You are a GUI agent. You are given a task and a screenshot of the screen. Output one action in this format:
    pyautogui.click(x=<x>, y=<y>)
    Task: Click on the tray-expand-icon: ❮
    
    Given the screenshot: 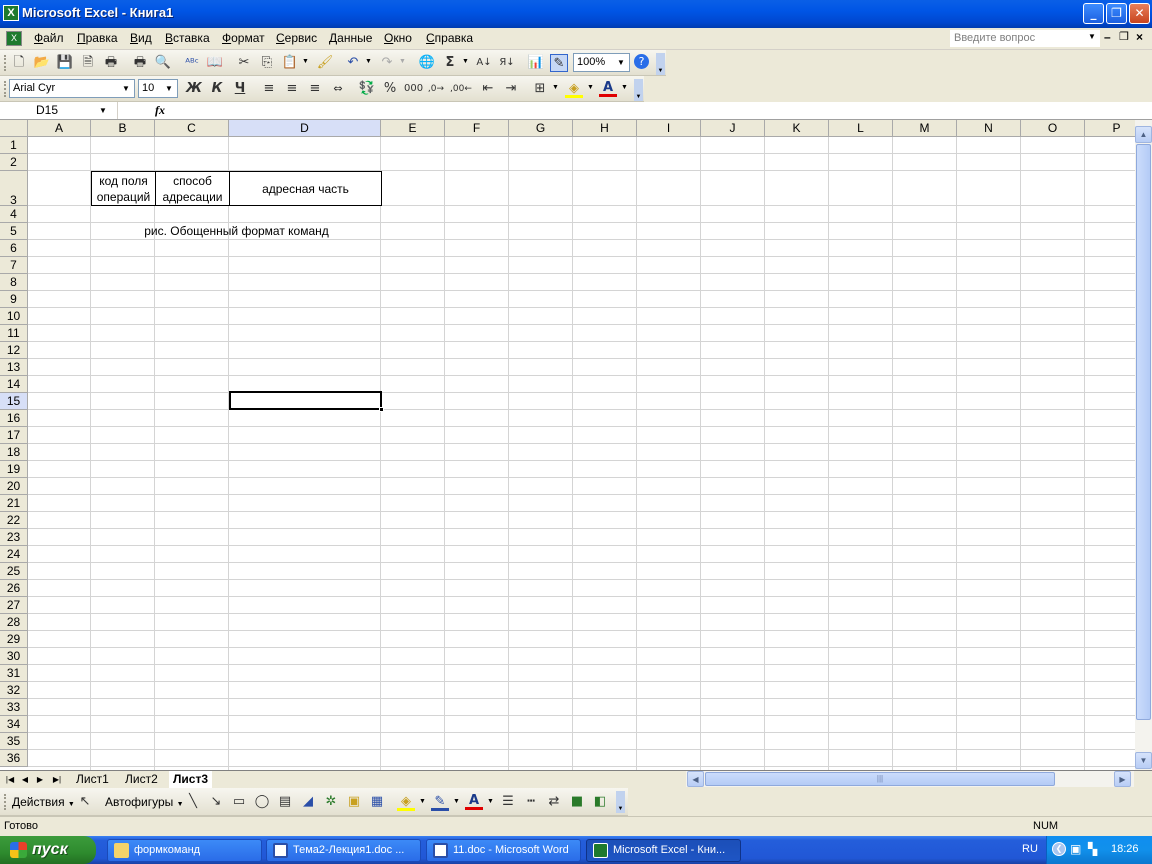 What is the action you would take?
    pyautogui.click(x=1059, y=849)
    